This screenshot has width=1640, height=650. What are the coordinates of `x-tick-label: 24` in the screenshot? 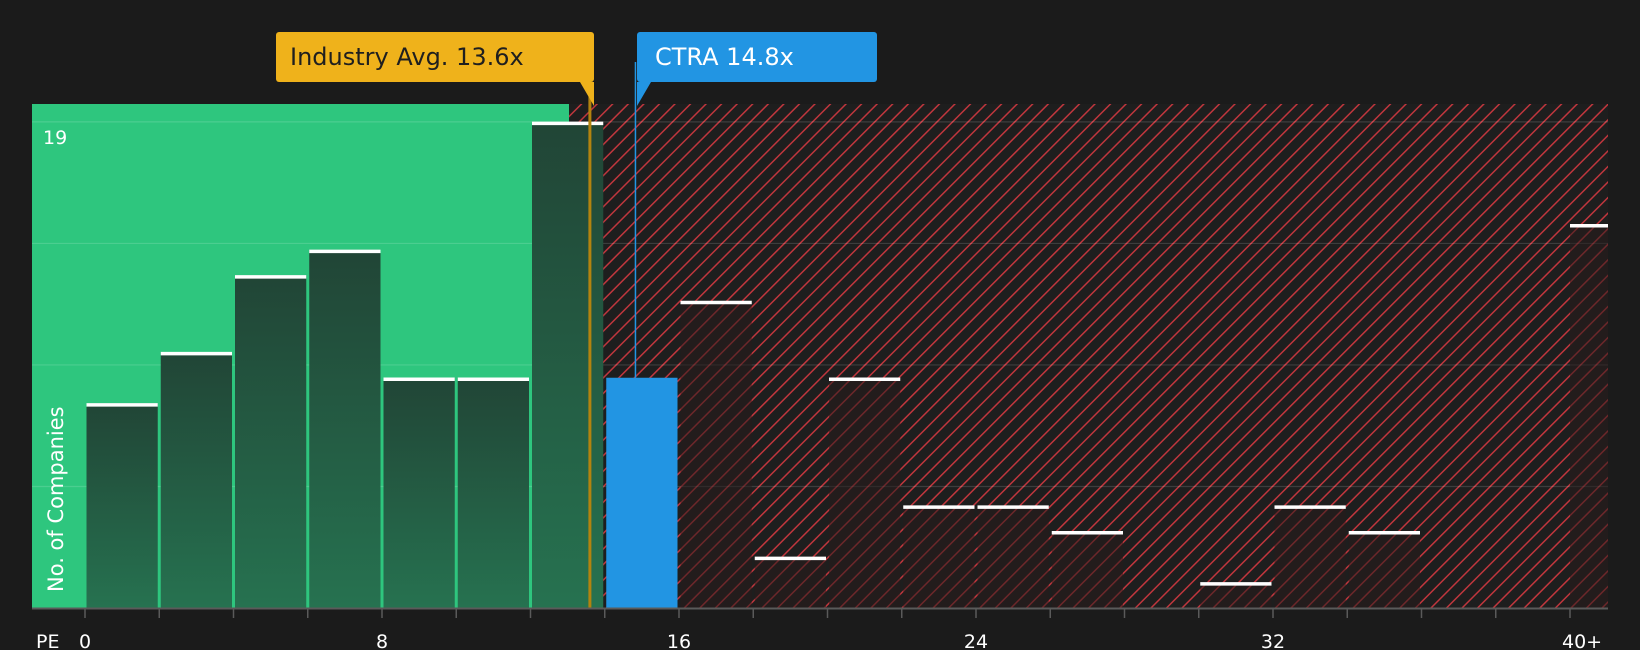 It's located at (976, 640).